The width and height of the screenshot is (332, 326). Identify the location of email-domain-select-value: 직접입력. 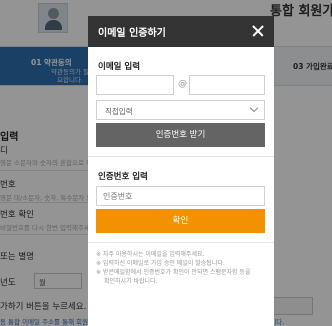
(119, 111).